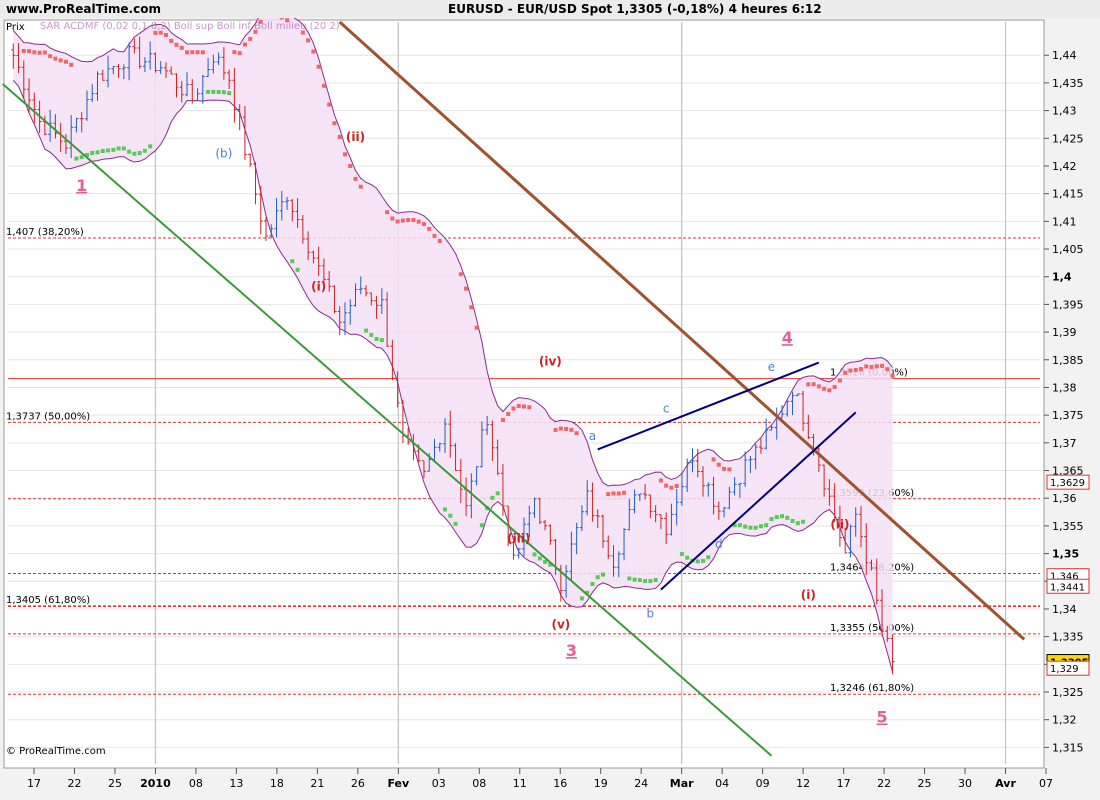 Image resolution: width=1100 pixels, height=800 pixels. I want to click on y-tick-label: 1,34, so click(1064, 609).